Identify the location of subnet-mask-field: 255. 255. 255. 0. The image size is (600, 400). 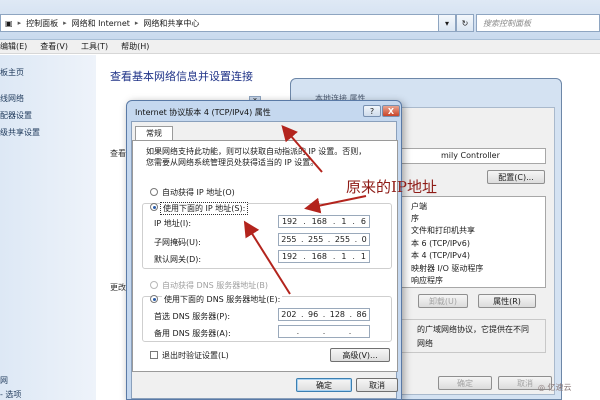
(324, 239).